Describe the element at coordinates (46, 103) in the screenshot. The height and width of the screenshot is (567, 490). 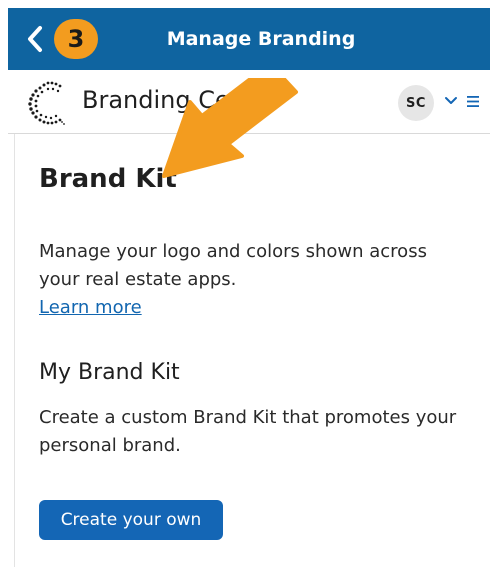
I see `logo-icon` at that location.